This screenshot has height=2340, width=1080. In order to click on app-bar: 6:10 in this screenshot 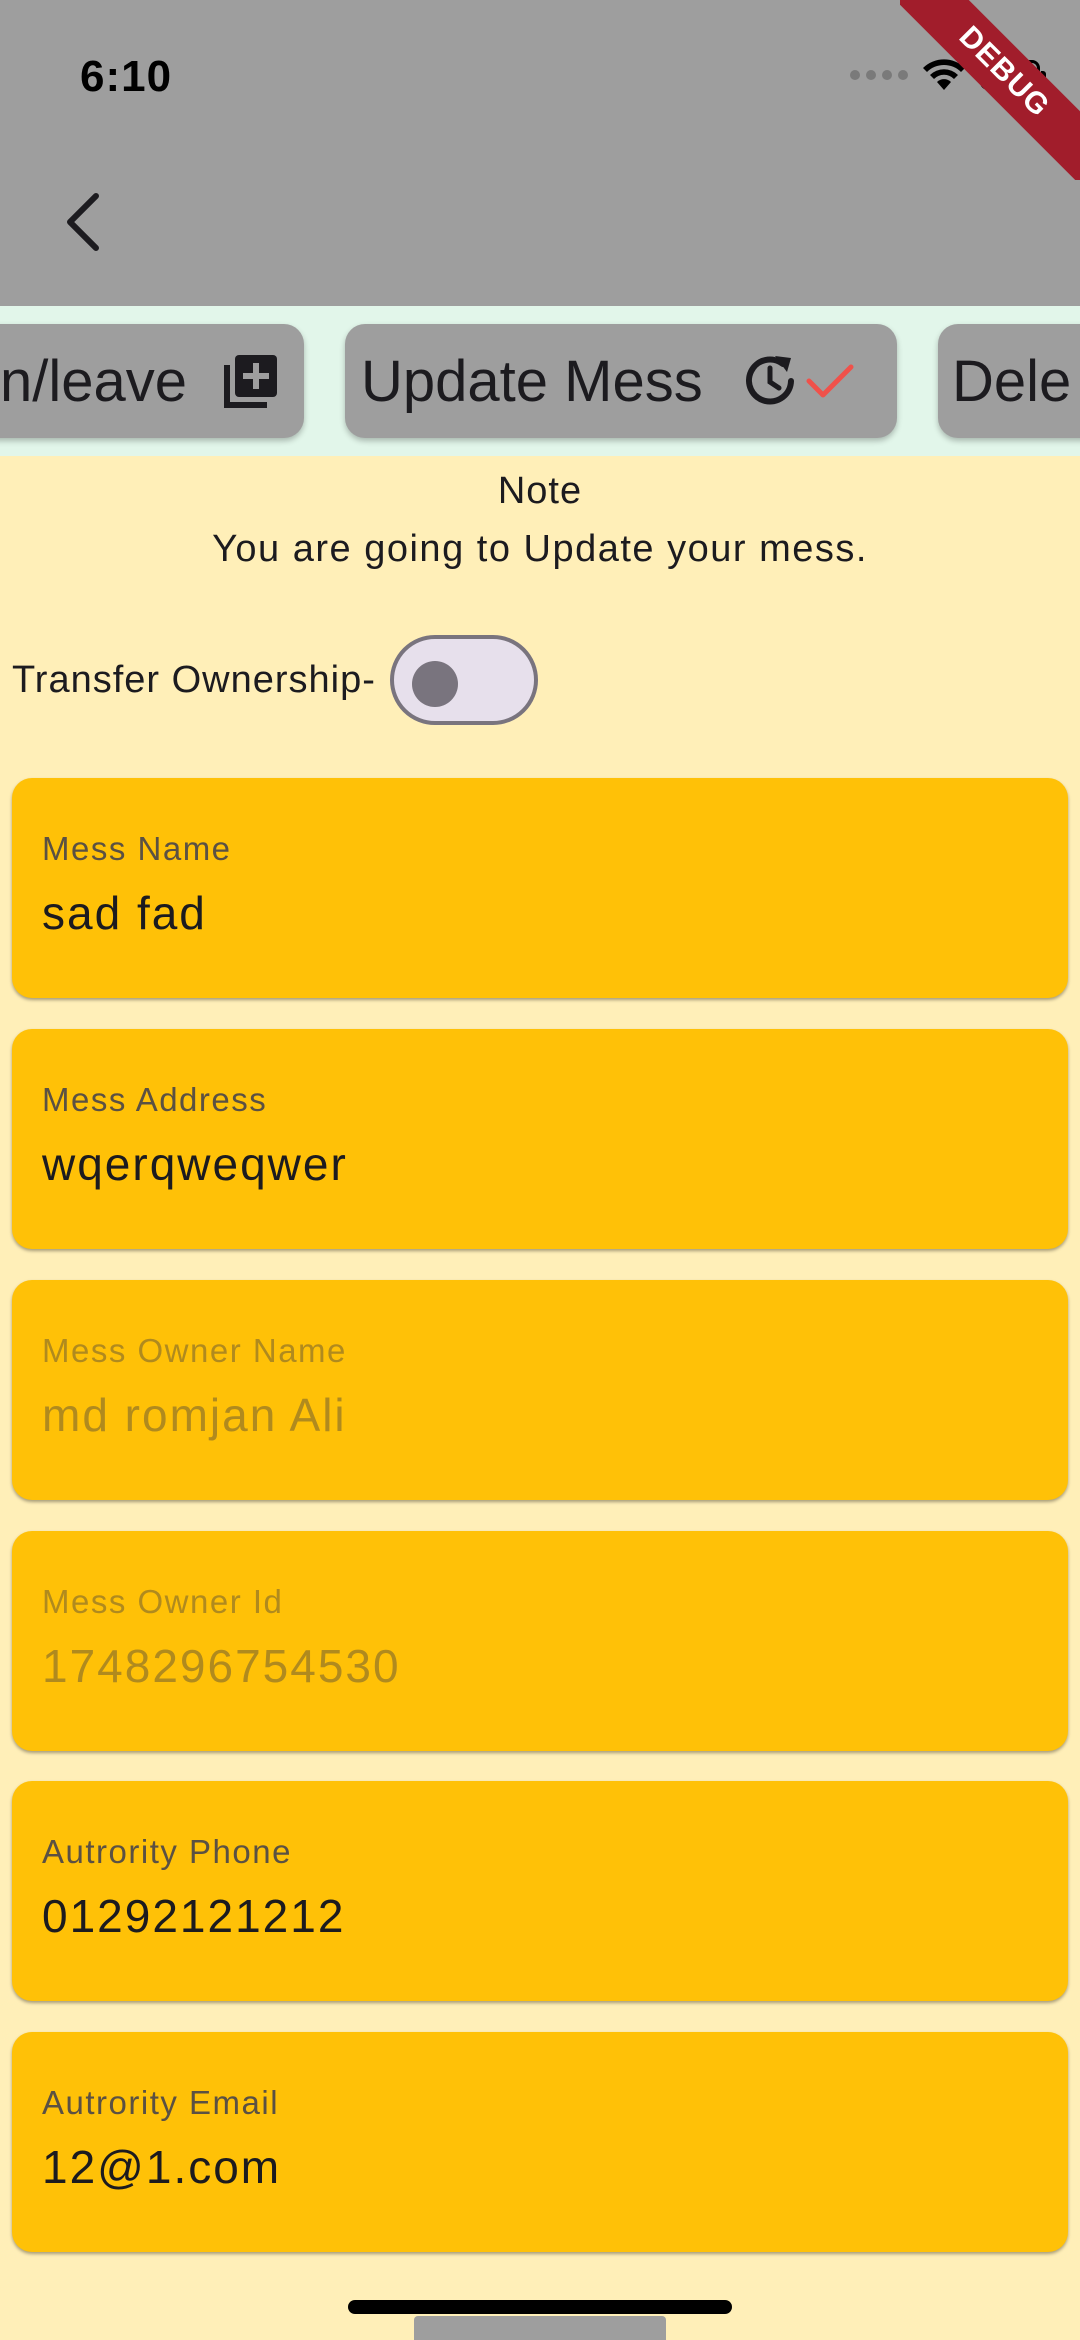, I will do `click(540, 153)`.